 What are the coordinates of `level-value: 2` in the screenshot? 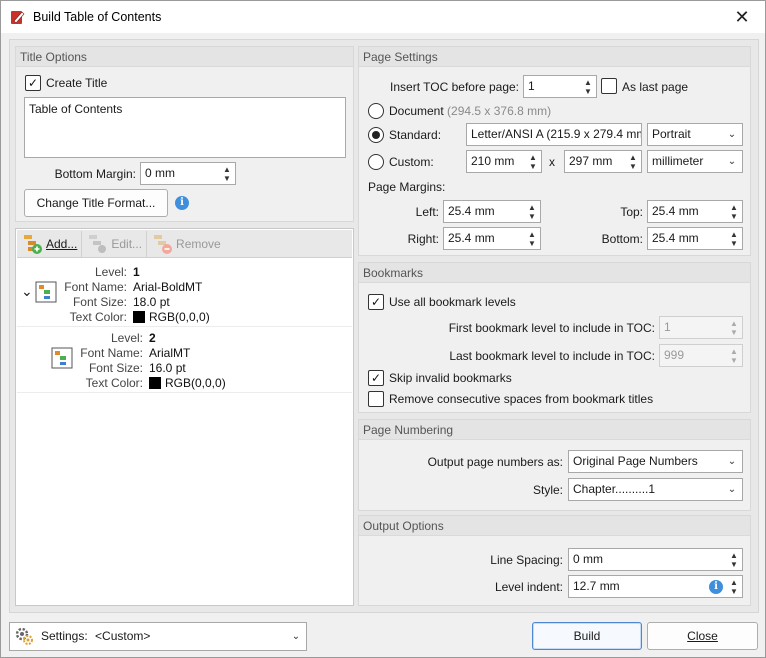 It's located at (152, 338).